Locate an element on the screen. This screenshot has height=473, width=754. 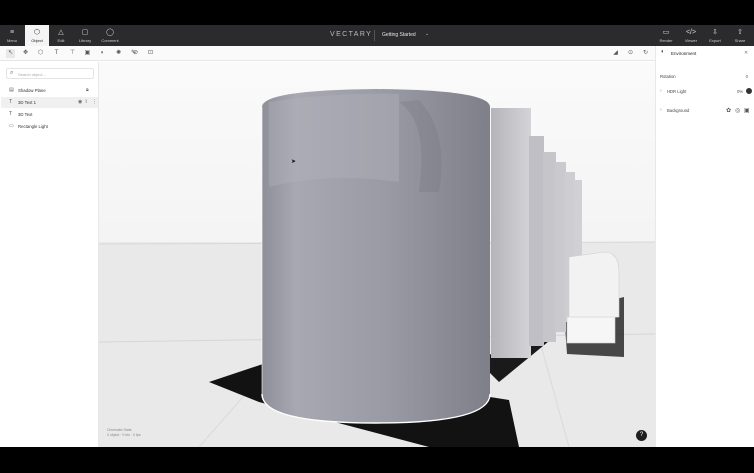
panel-title: Environment is located at coordinates (684, 53).